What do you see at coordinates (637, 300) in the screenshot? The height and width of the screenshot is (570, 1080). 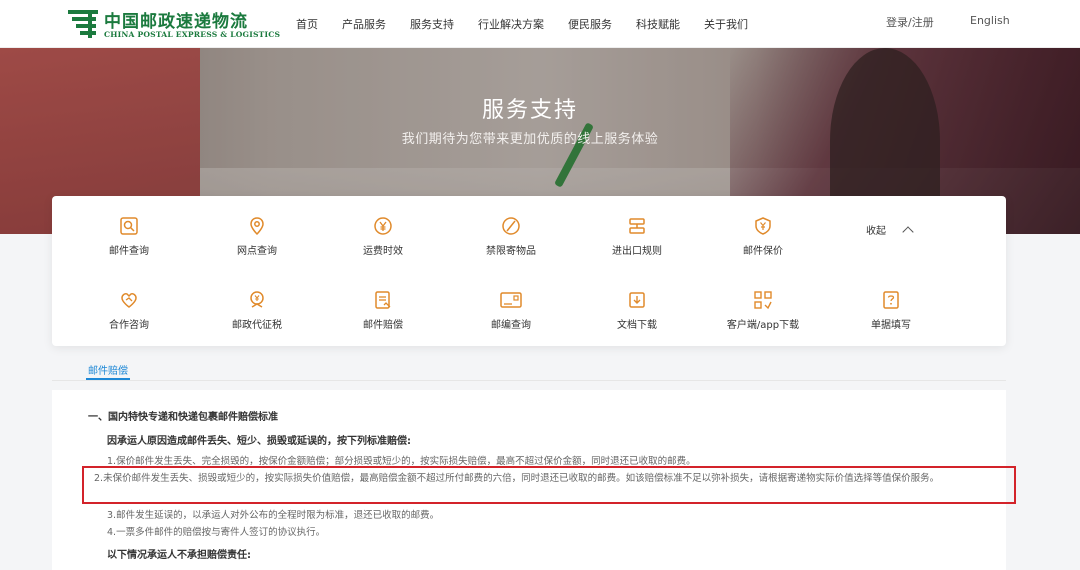 I see `download-icon` at bounding box center [637, 300].